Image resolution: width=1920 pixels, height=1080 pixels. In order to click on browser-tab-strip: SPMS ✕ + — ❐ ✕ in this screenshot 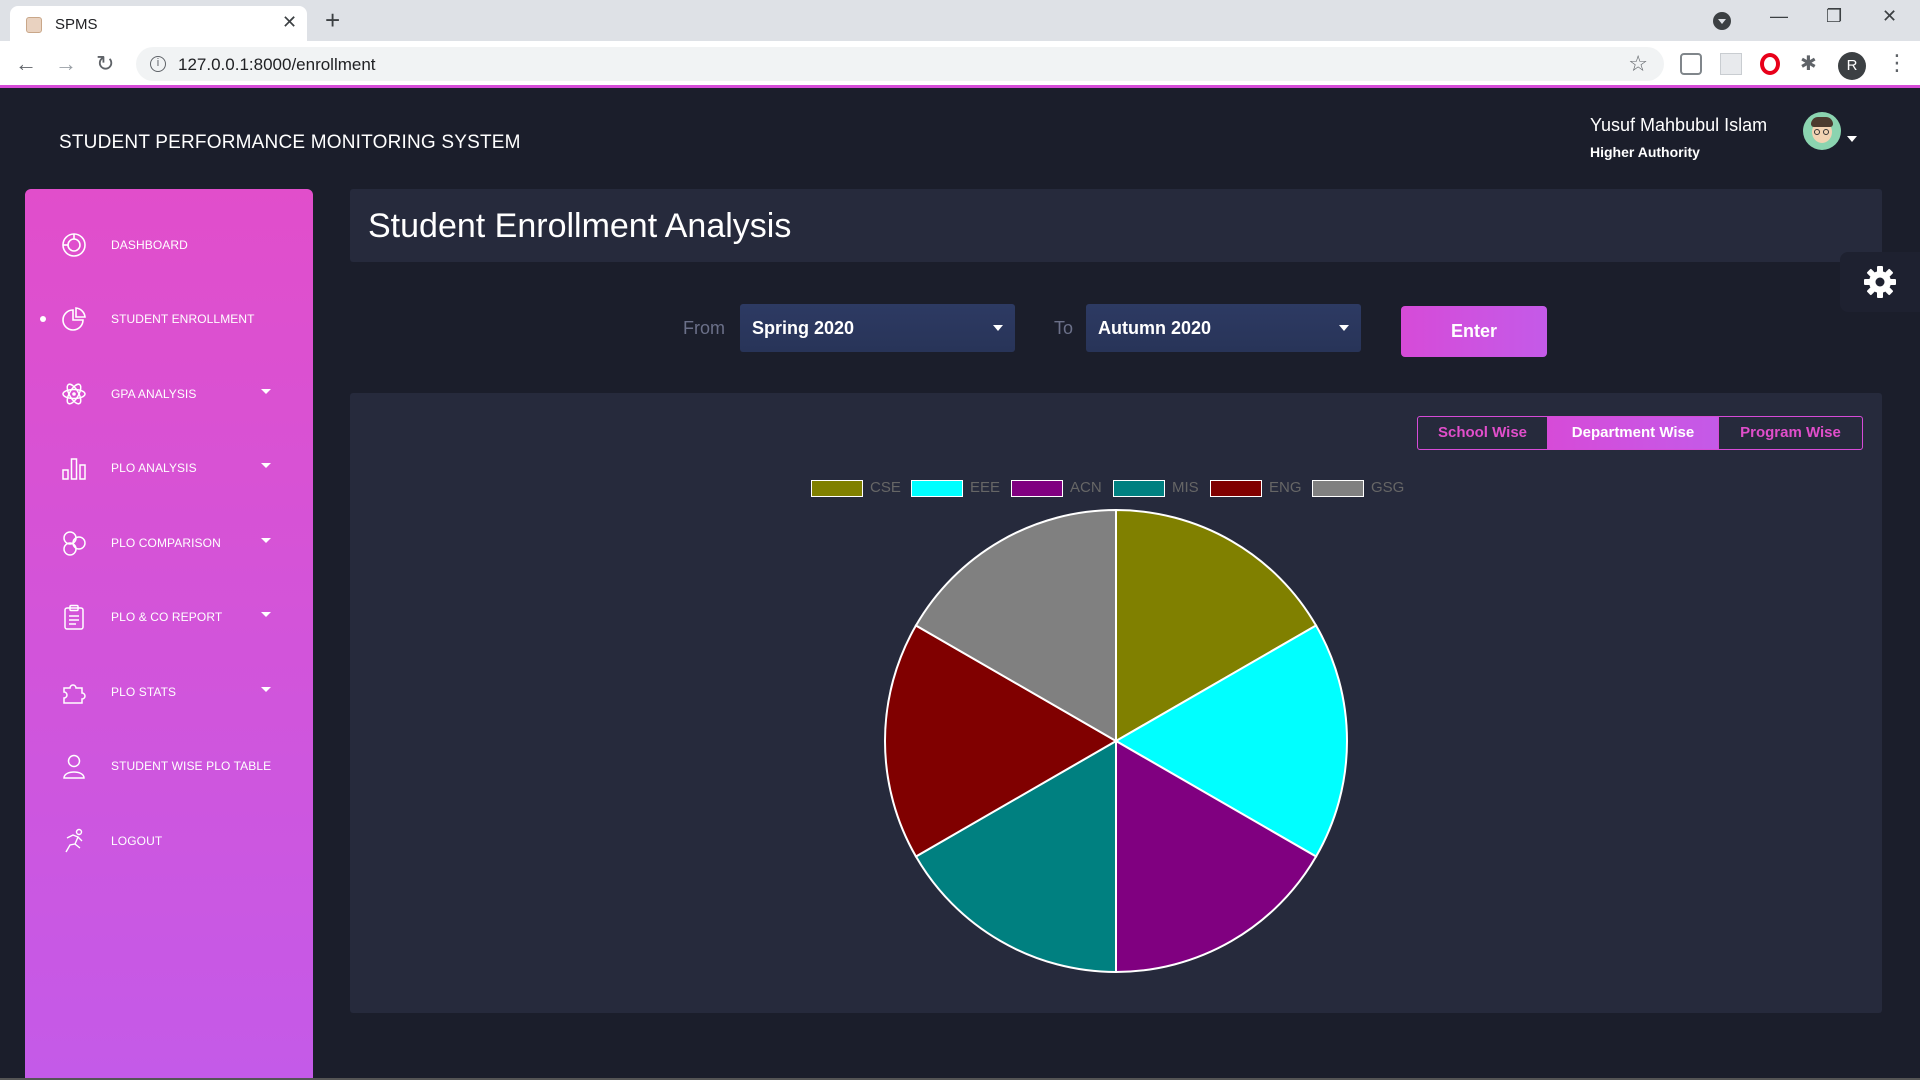, I will do `click(960, 20)`.